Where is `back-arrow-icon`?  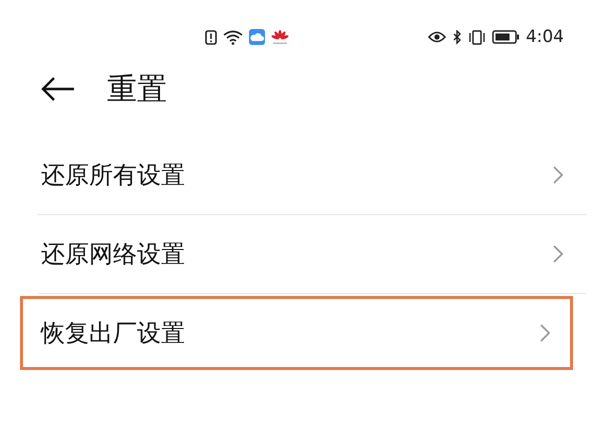 back-arrow-icon is located at coordinates (58, 89).